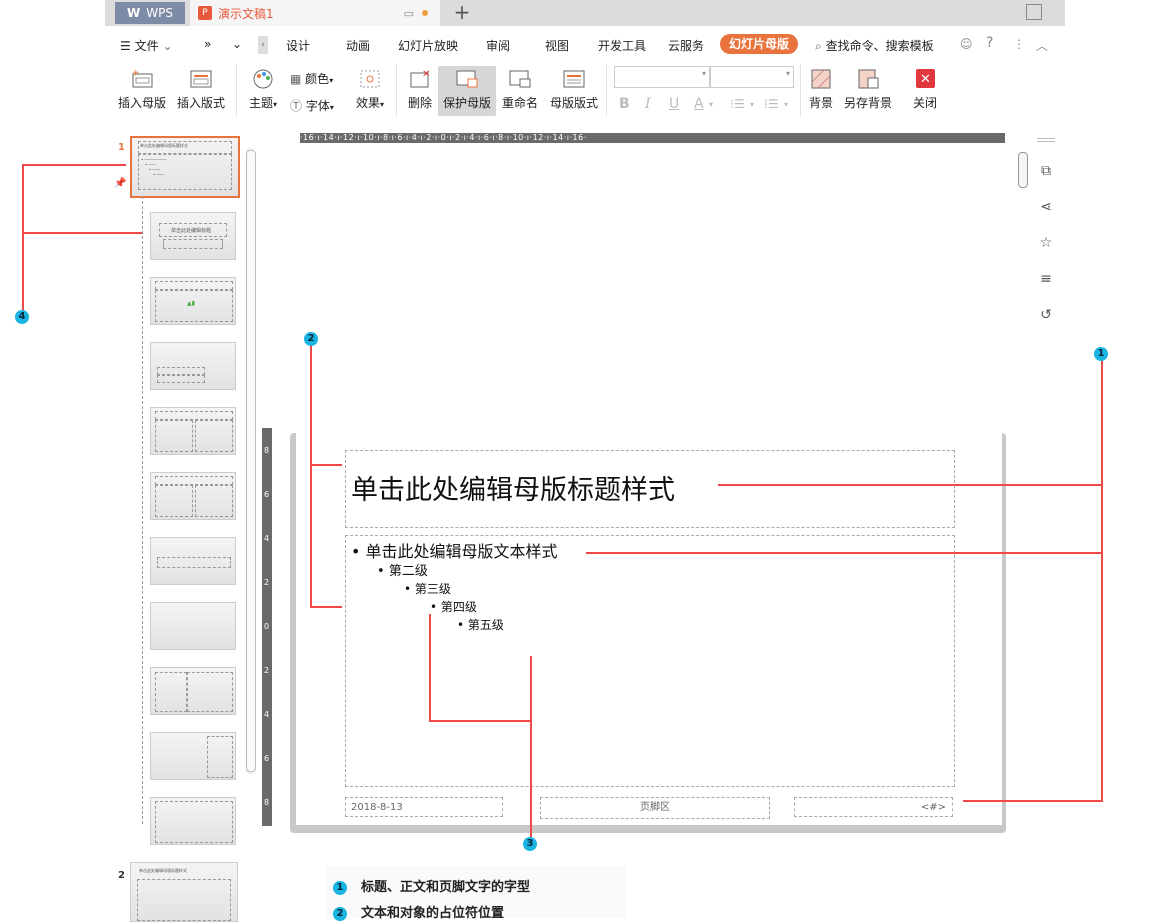 This screenshot has height=922, width=1149. What do you see at coordinates (520, 89) in the screenshot?
I see `rename-button: 重命名` at bounding box center [520, 89].